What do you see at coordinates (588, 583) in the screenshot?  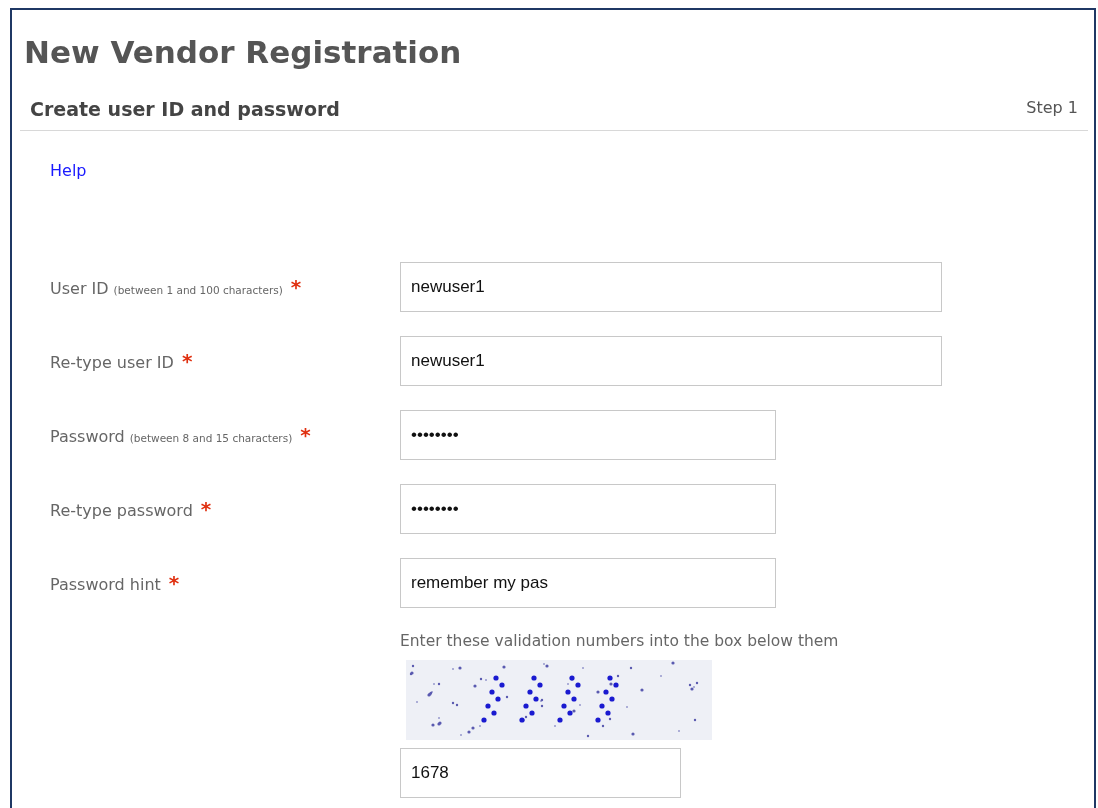 I see `input-field: remember my pas` at bounding box center [588, 583].